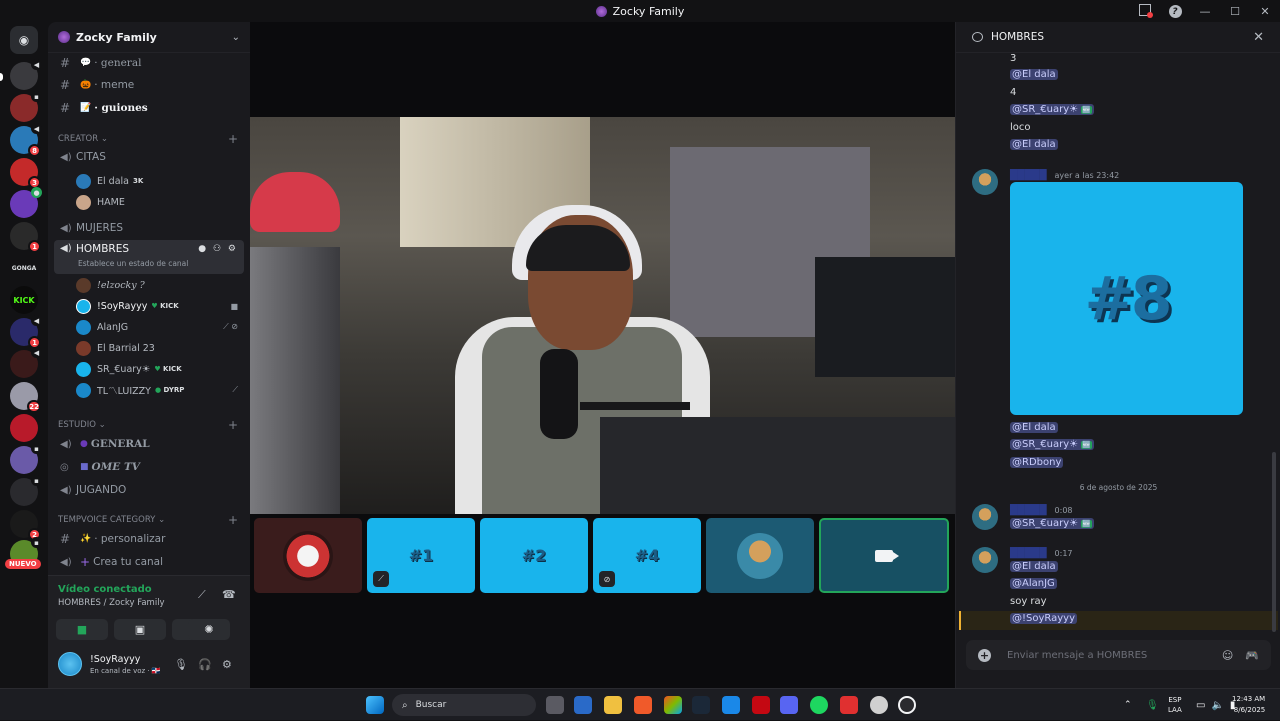 The width and height of the screenshot is (1280, 721). Describe the element at coordinates (236, 37) in the screenshot. I see `chevron-down-icon: ⌄` at that location.